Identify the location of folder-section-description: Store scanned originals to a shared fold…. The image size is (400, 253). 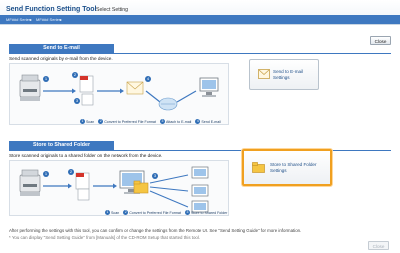
(86, 155).